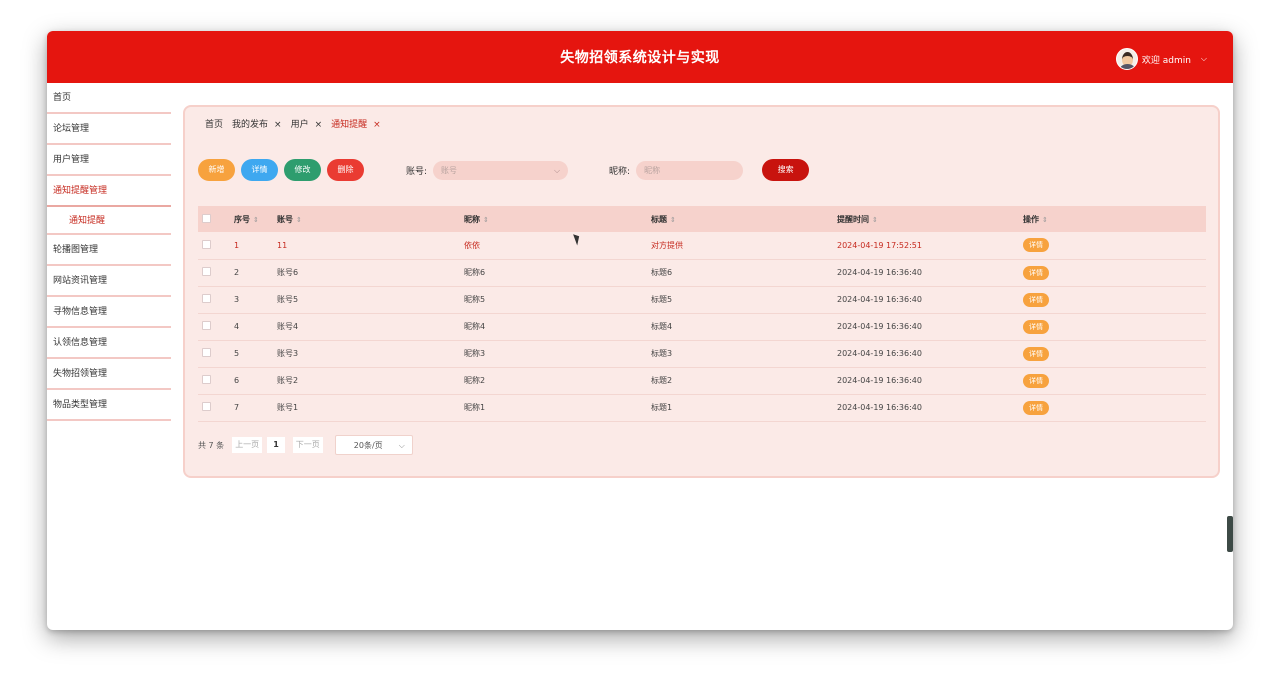  What do you see at coordinates (417, 171) in the screenshot?
I see `account-label: 账号:` at bounding box center [417, 171].